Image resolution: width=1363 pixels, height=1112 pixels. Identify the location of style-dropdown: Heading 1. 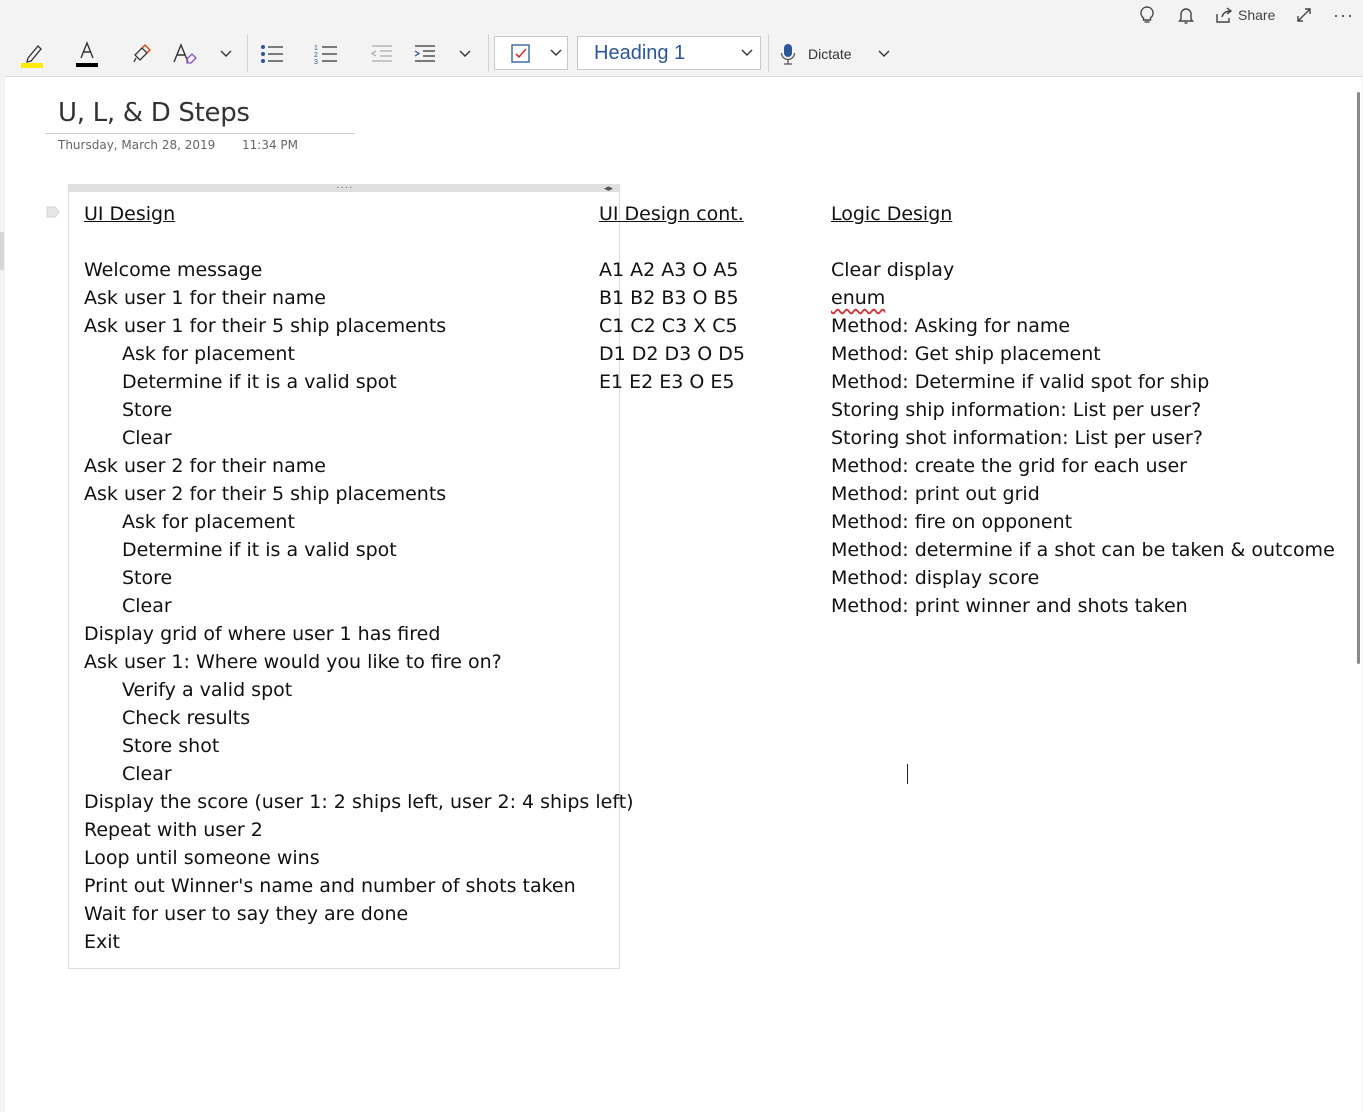
(669, 53).